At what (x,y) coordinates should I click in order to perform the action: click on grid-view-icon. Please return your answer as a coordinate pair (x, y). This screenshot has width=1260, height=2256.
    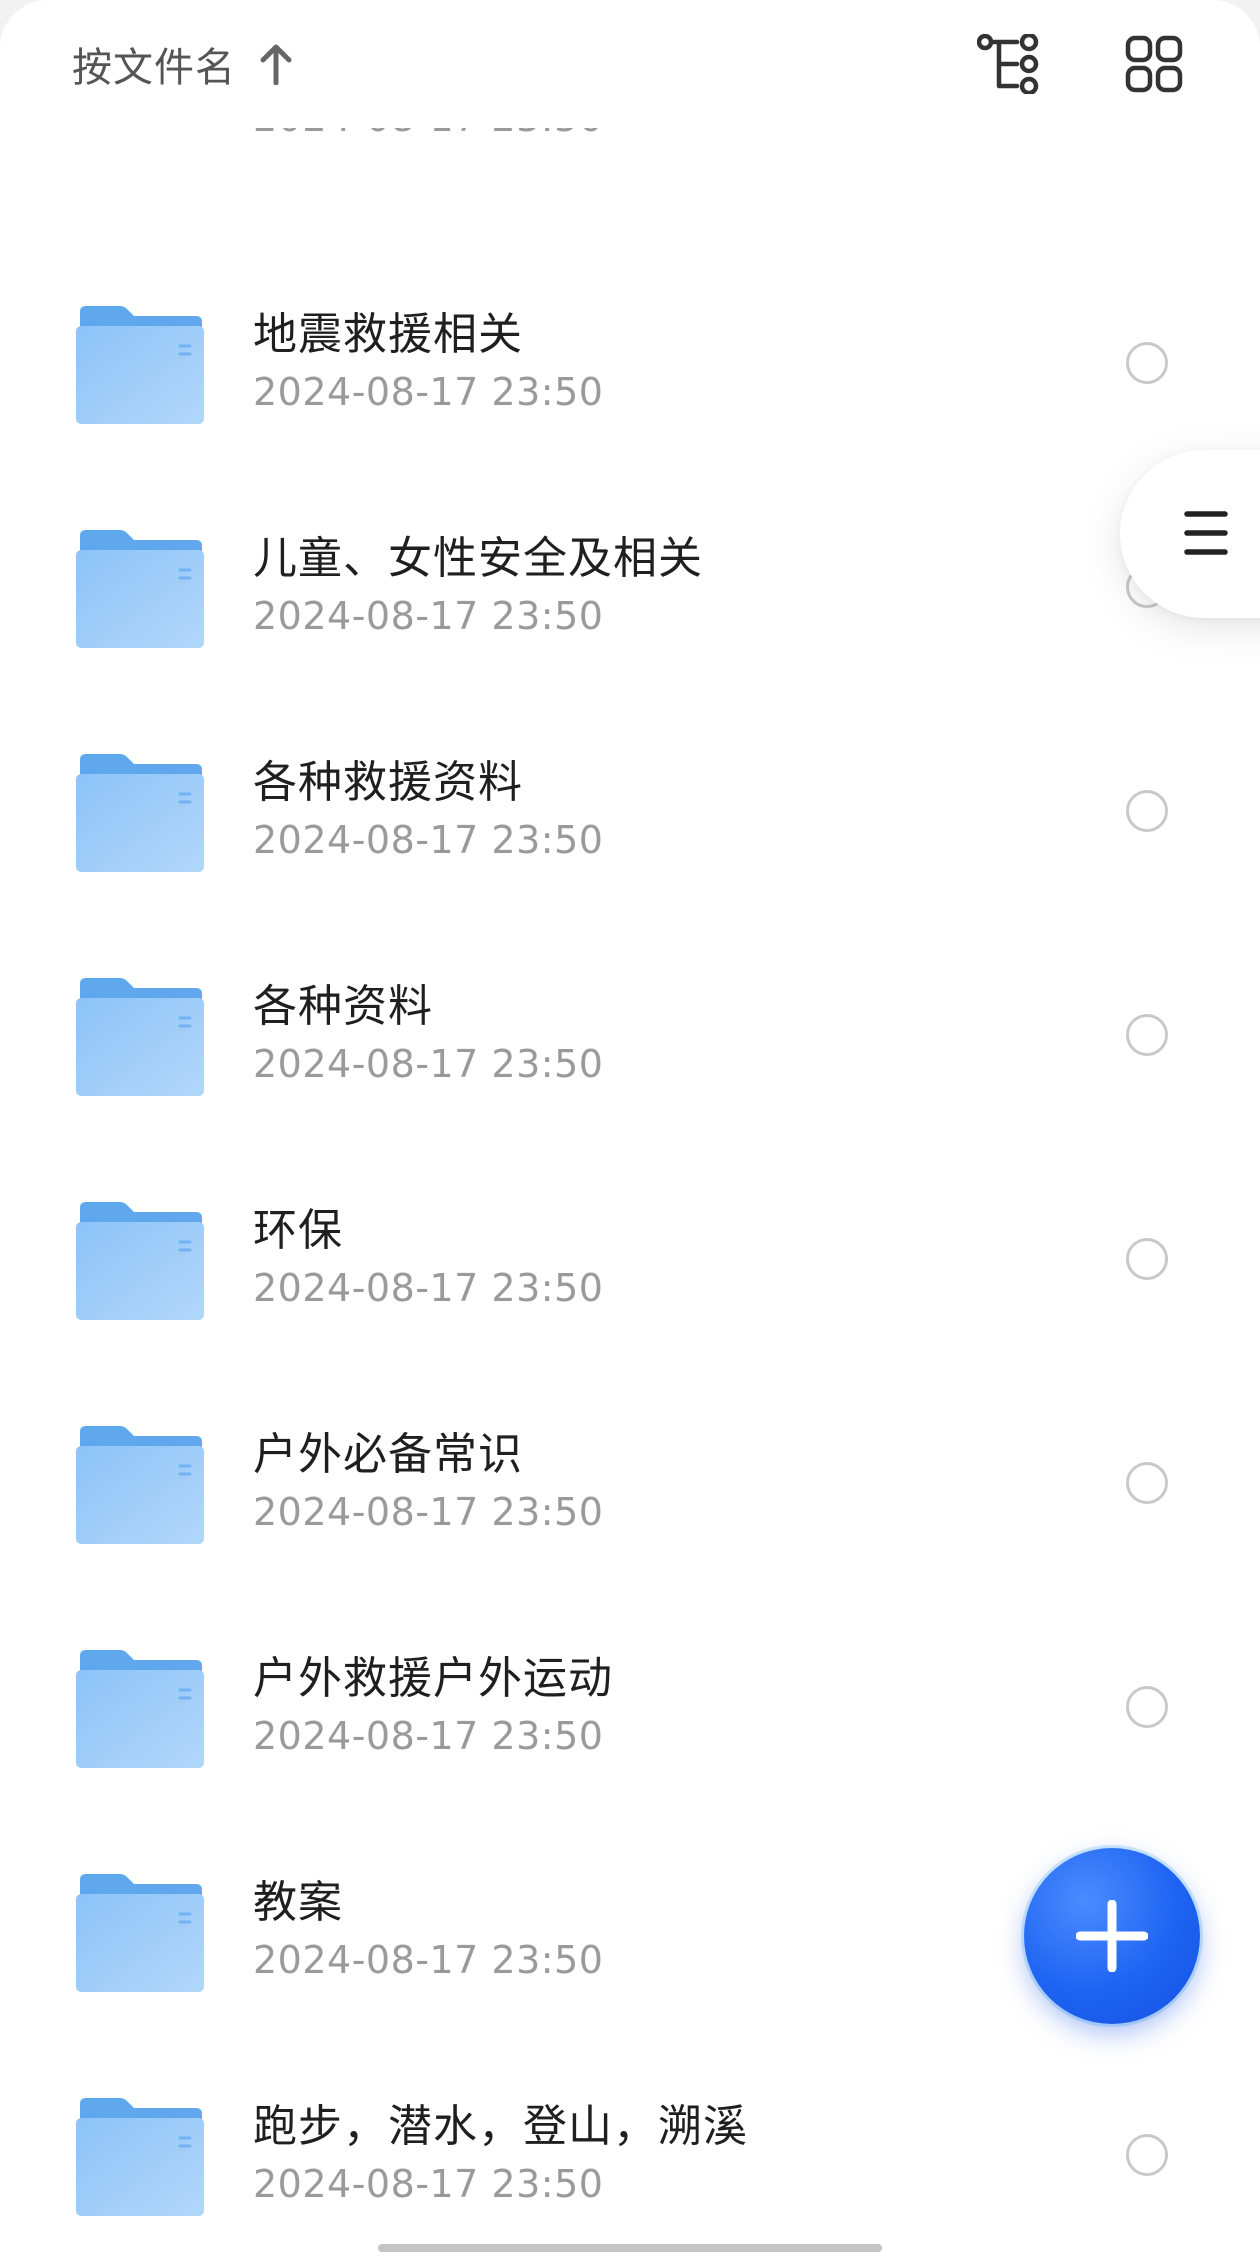
    Looking at the image, I should click on (1154, 66).